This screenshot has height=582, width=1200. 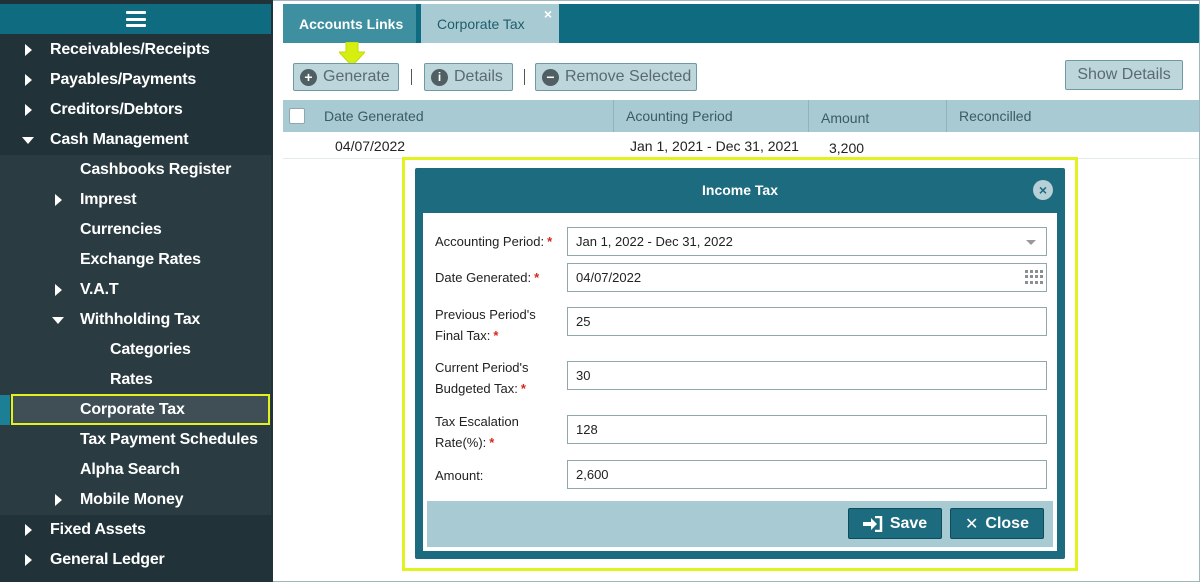 What do you see at coordinates (807, 277) in the screenshot?
I see `date-generated-field: 04/07/2022` at bounding box center [807, 277].